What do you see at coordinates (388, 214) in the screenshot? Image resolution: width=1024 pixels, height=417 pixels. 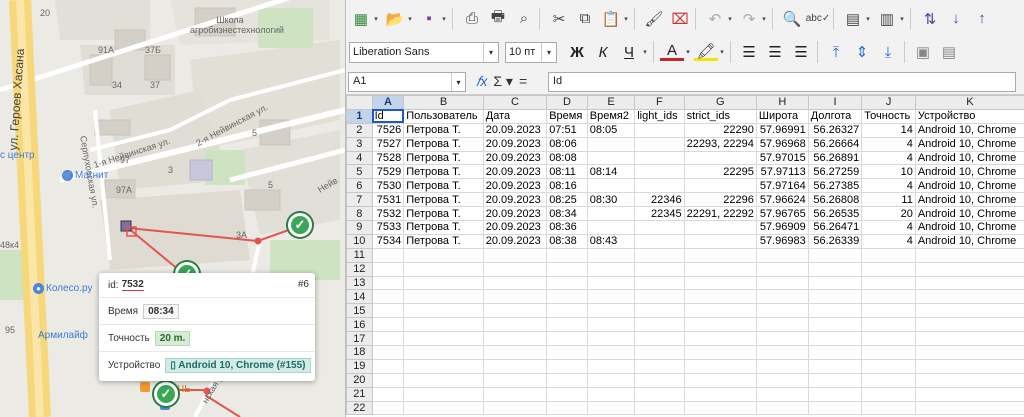 I see `cell: 7532` at bounding box center [388, 214].